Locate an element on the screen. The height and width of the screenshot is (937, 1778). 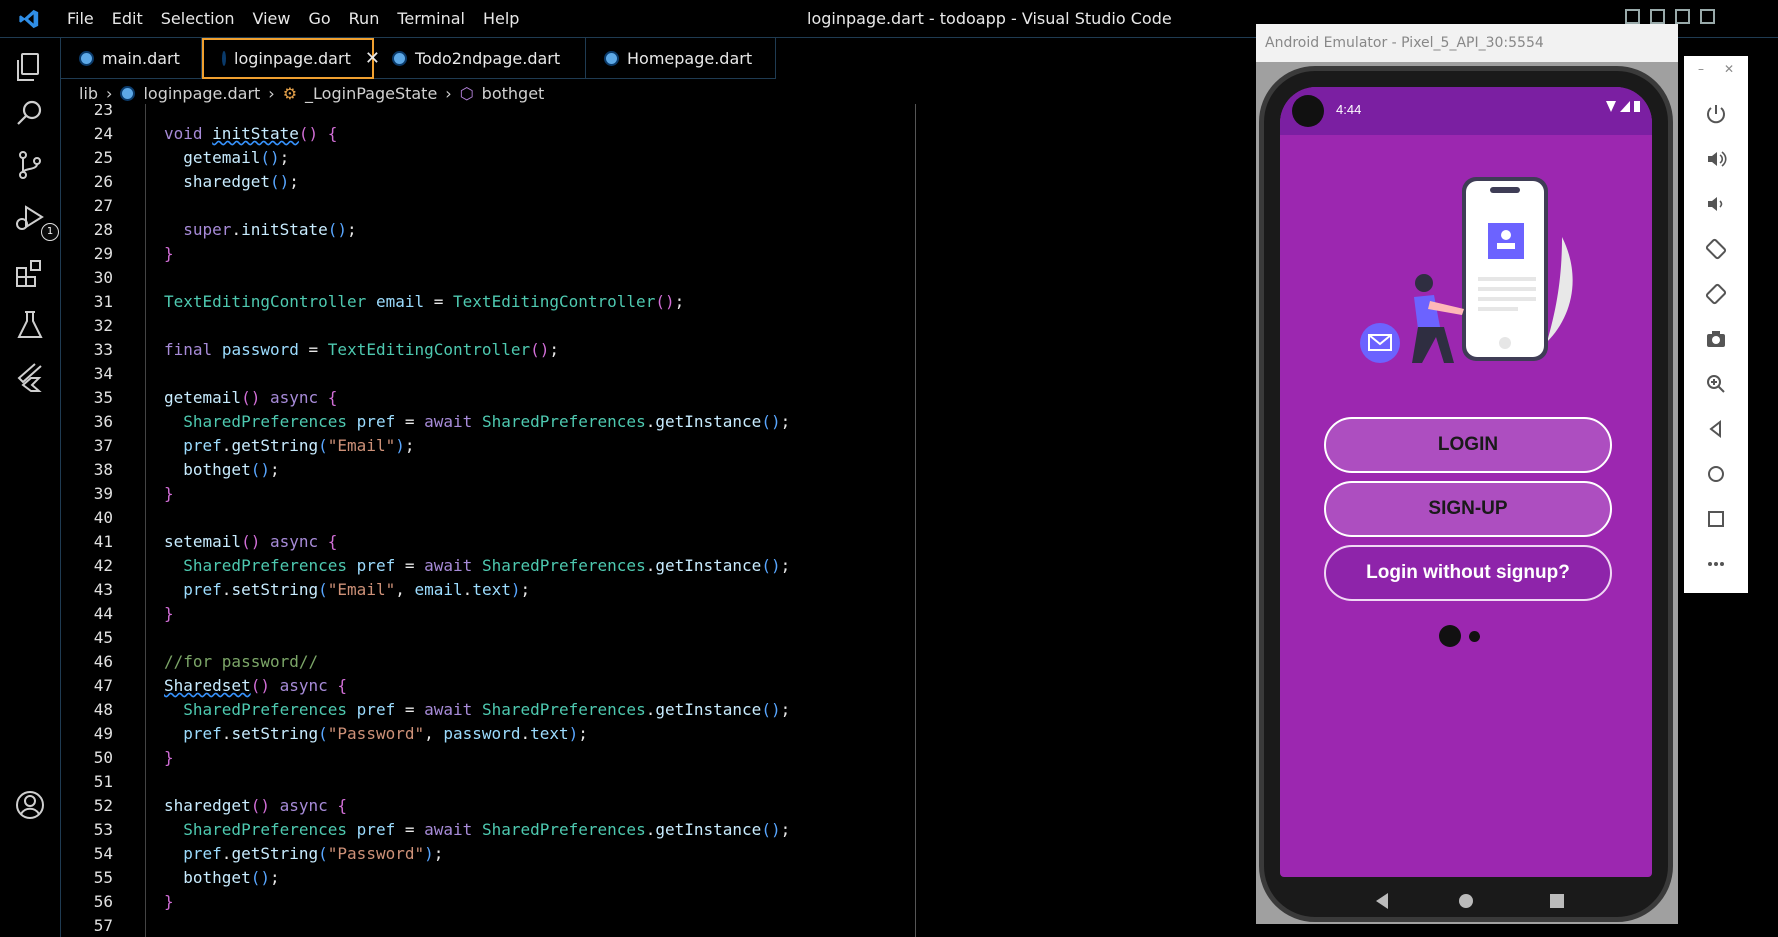
tab-loginpage-dart: loginpage.dart ✕ is located at coordinates (291, 58).